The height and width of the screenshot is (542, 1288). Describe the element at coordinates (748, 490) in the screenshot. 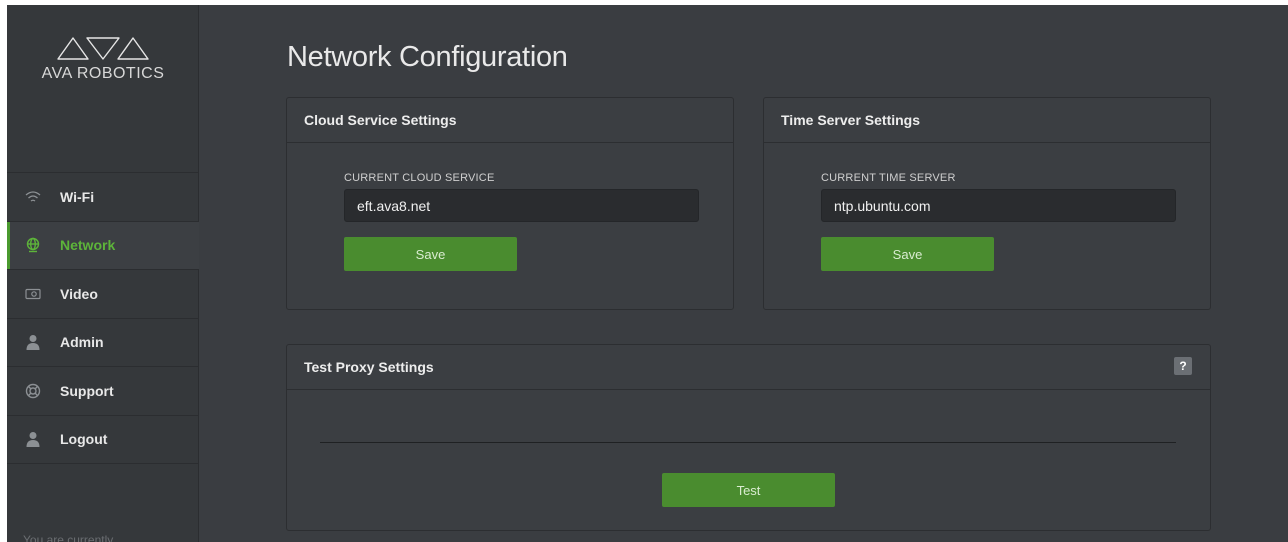

I see `test-proxy-button: Test` at that location.